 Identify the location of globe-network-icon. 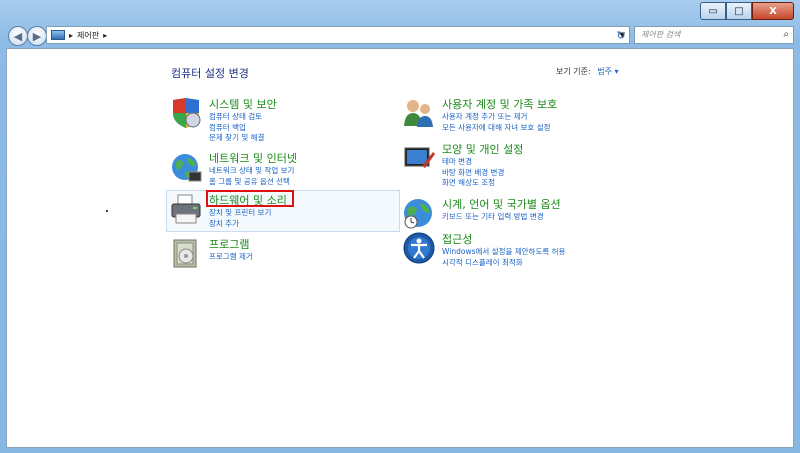
(187, 168).